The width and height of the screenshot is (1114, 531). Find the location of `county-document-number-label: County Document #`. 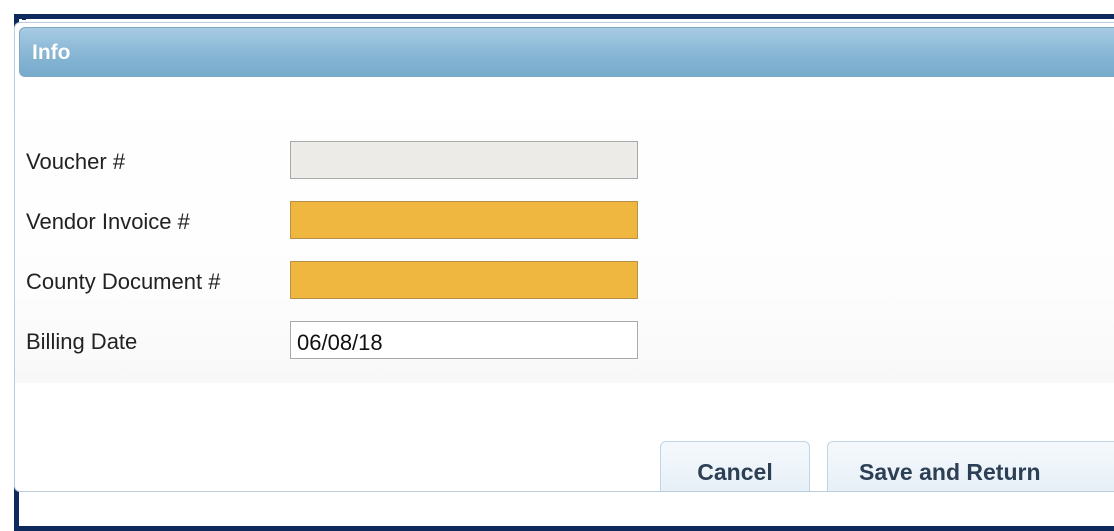

county-document-number-label: County Document # is located at coordinates (123, 281).